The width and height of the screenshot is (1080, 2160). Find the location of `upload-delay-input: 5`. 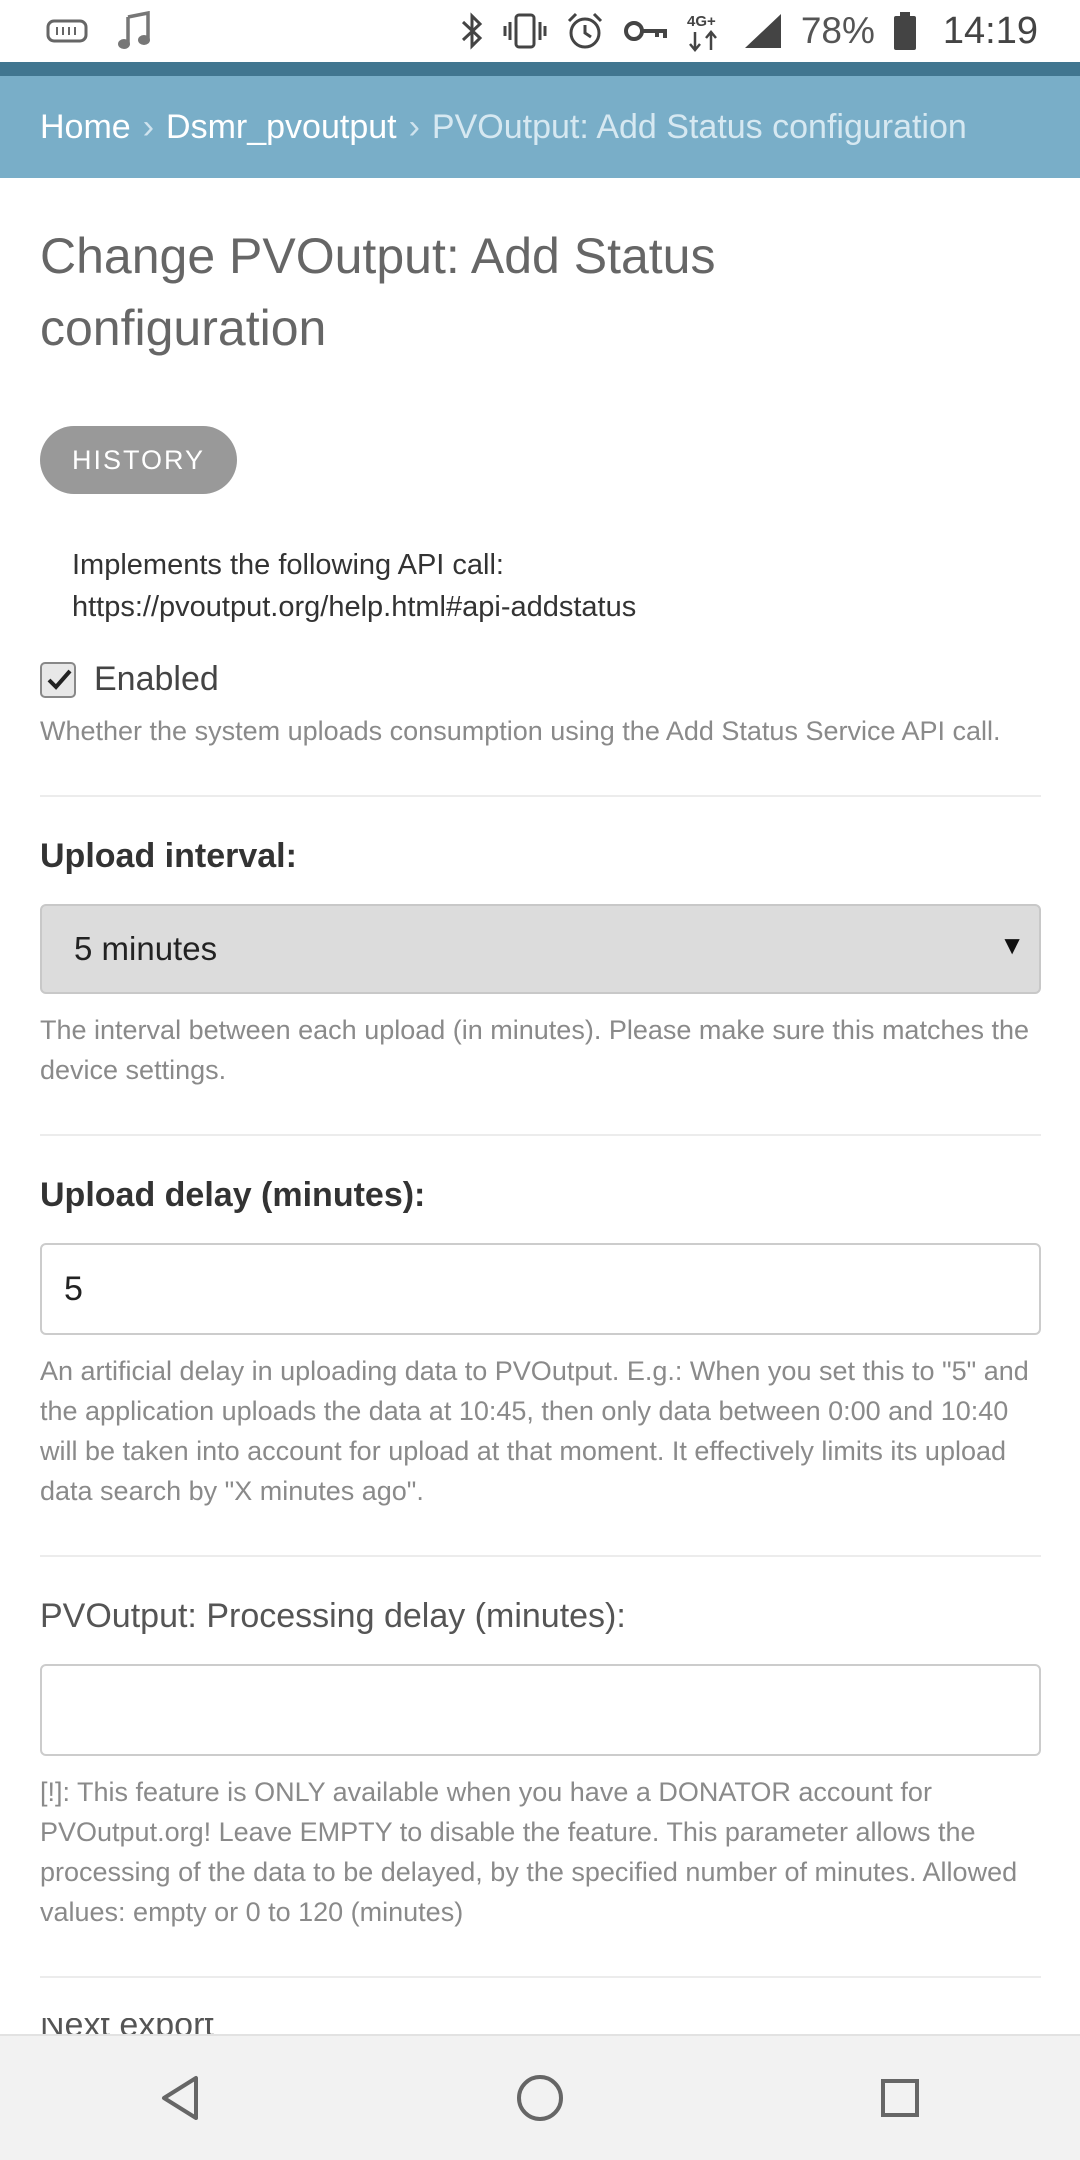

upload-delay-input: 5 is located at coordinates (540, 1289).